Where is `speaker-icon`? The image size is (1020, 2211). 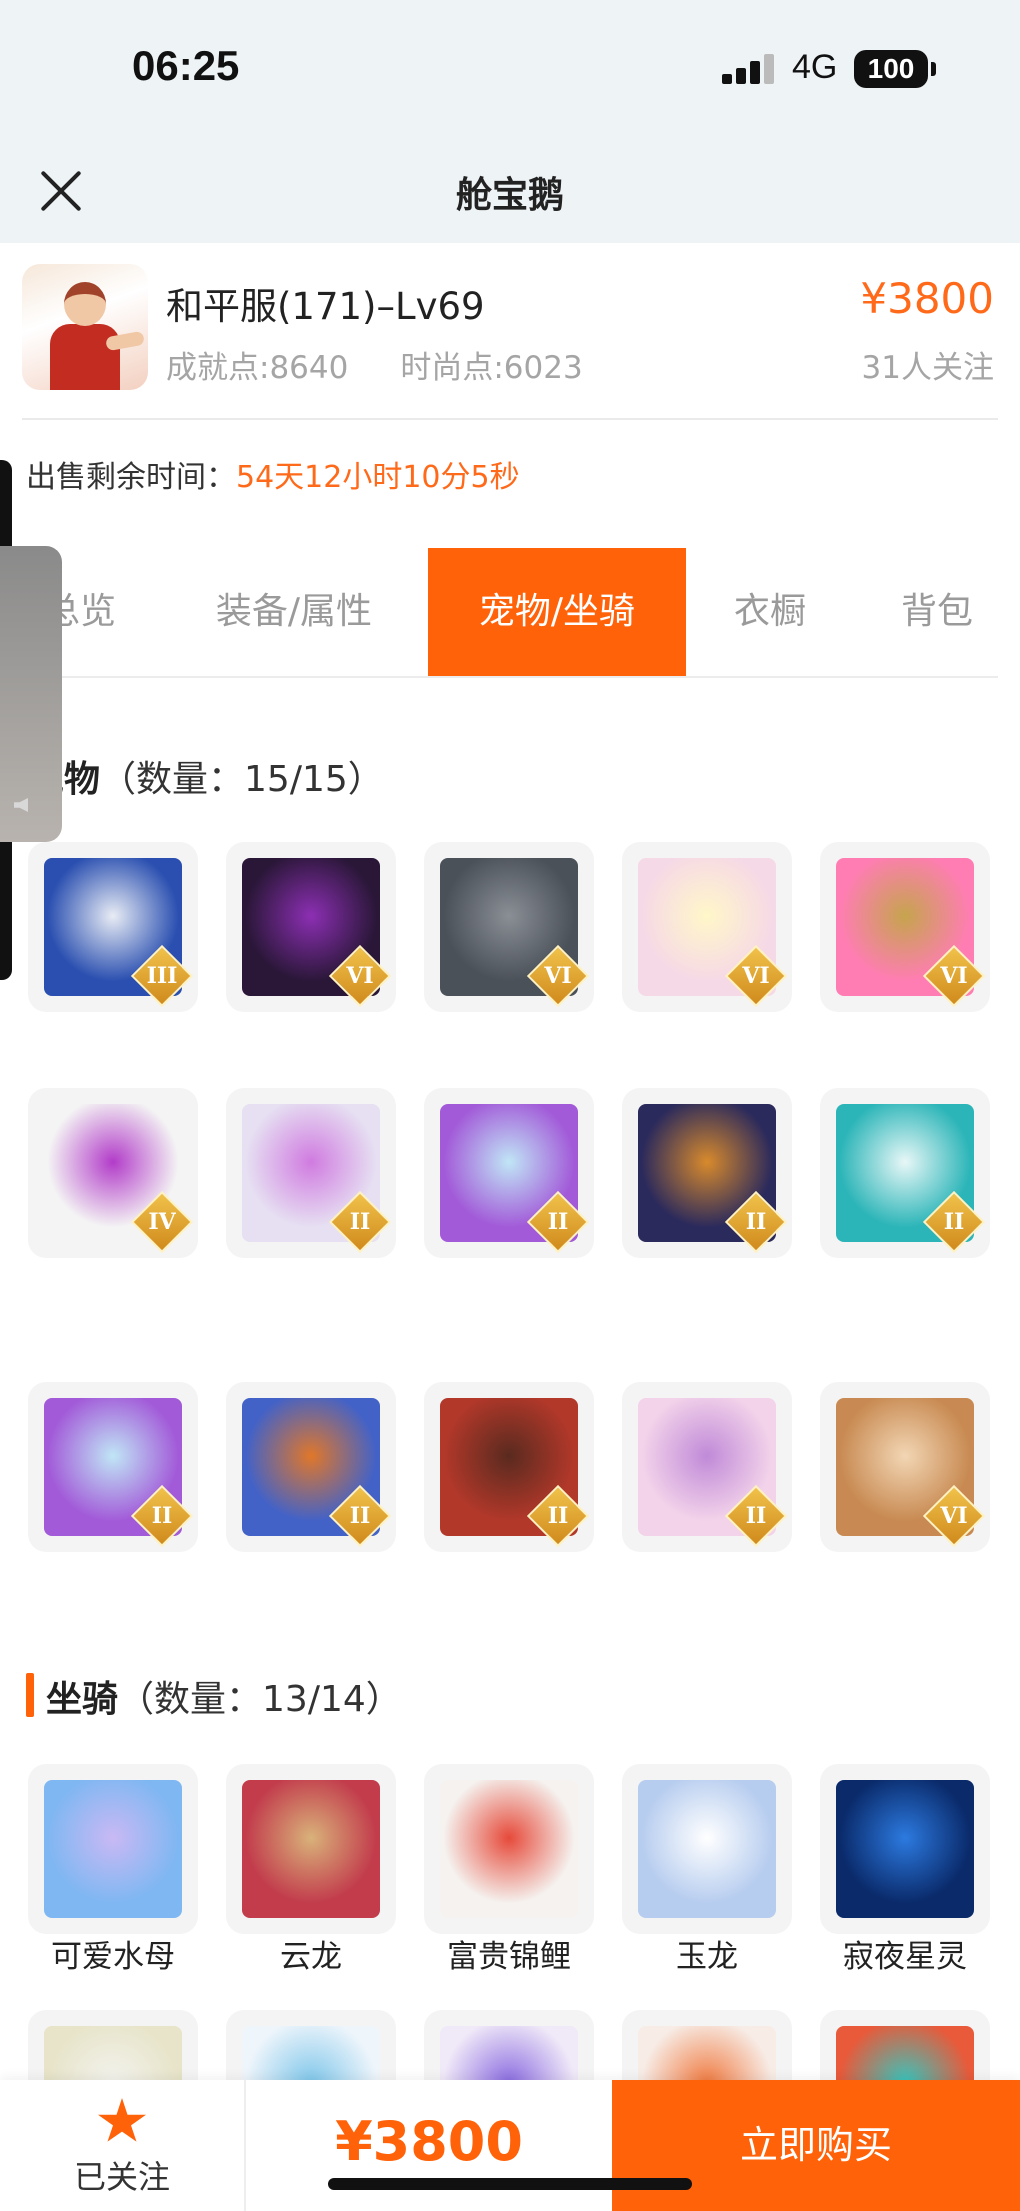
speaker-icon is located at coordinates (21, 805).